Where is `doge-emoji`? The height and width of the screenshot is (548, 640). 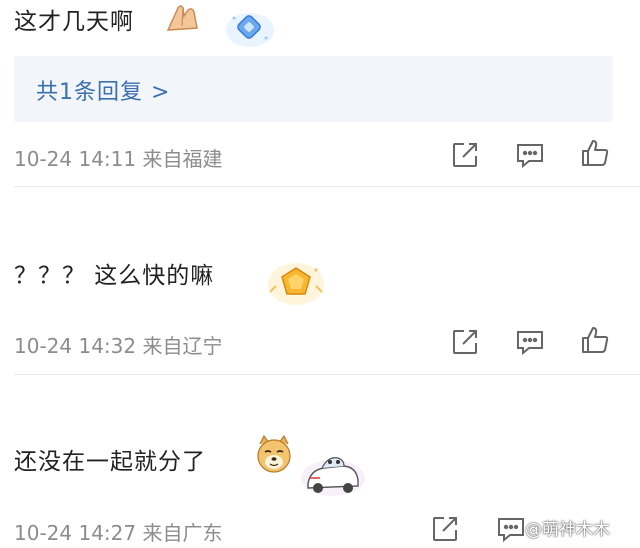 doge-emoji is located at coordinates (274, 454).